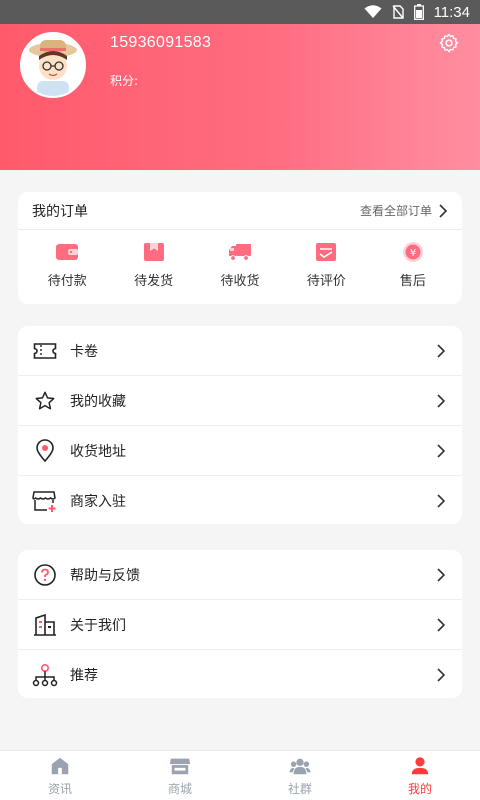 This screenshot has width=480, height=800. Describe the element at coordinates (240, 351) in the screenshot. I see `menu-item-coupons: 卡卷` at that location.